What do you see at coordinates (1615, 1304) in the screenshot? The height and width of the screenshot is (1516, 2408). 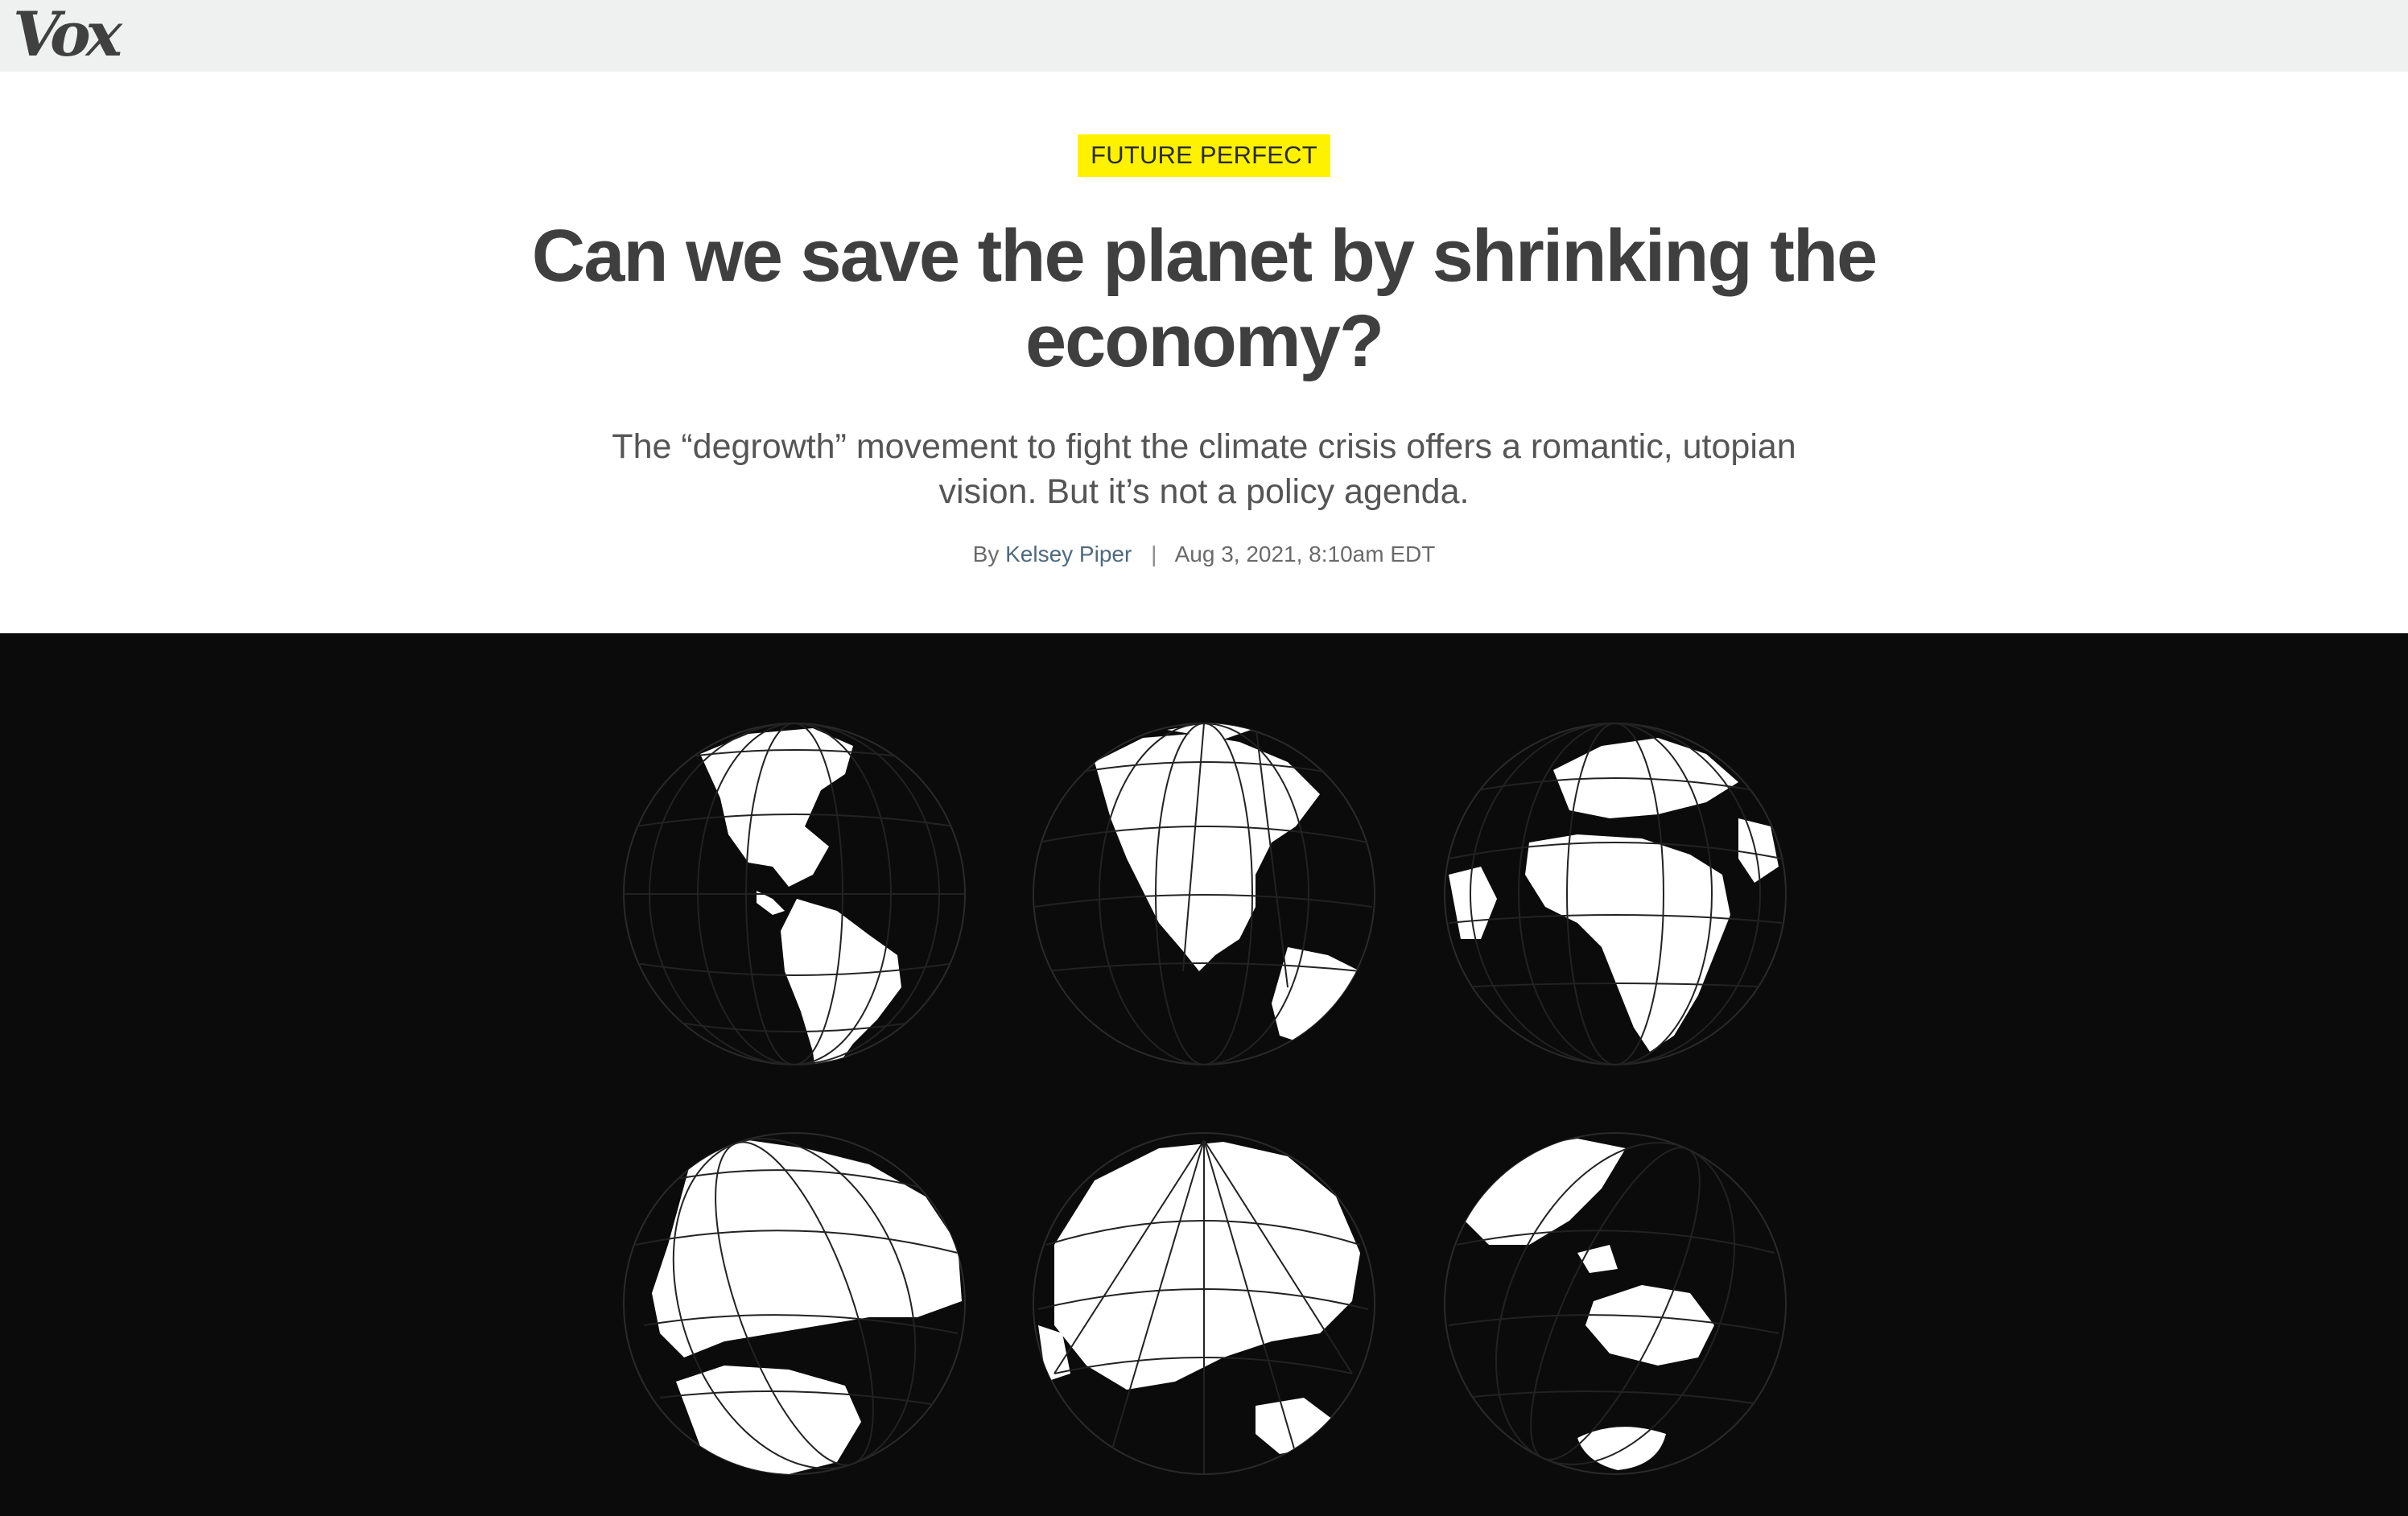 I see `globe-oceania` at bounding box center [1615, 1304].